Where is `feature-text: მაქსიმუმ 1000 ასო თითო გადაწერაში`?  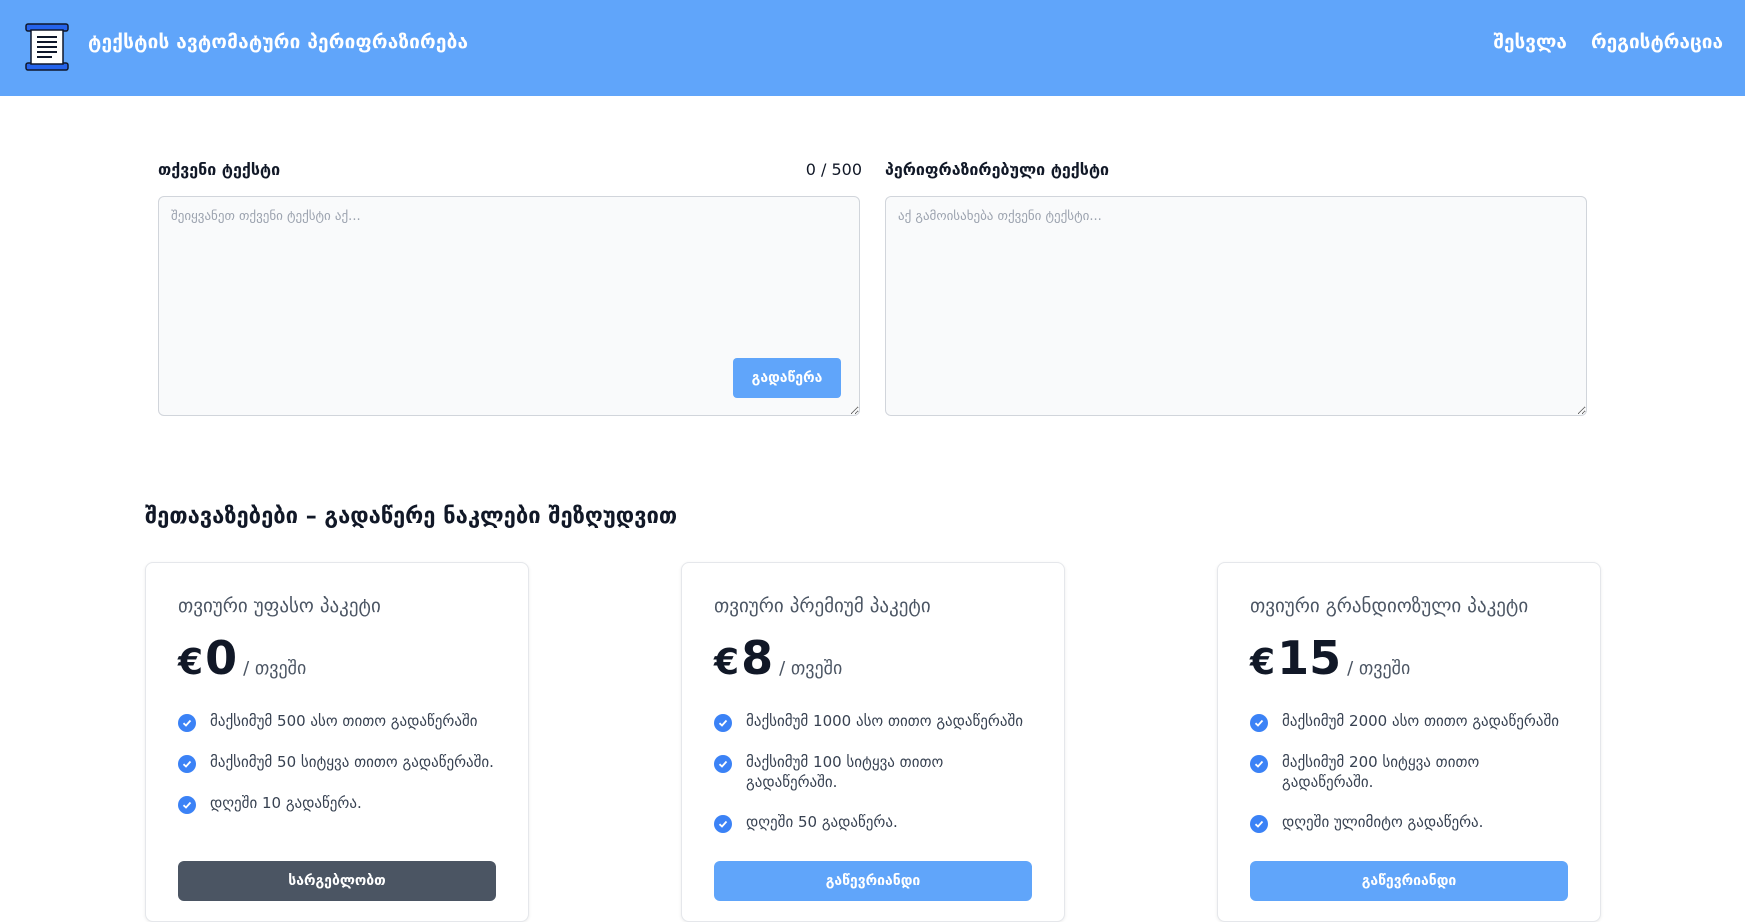 feature-text: მაქსიმუმ 1000 ასო თითო გადაწერაში is located at coordinates (885, 721).